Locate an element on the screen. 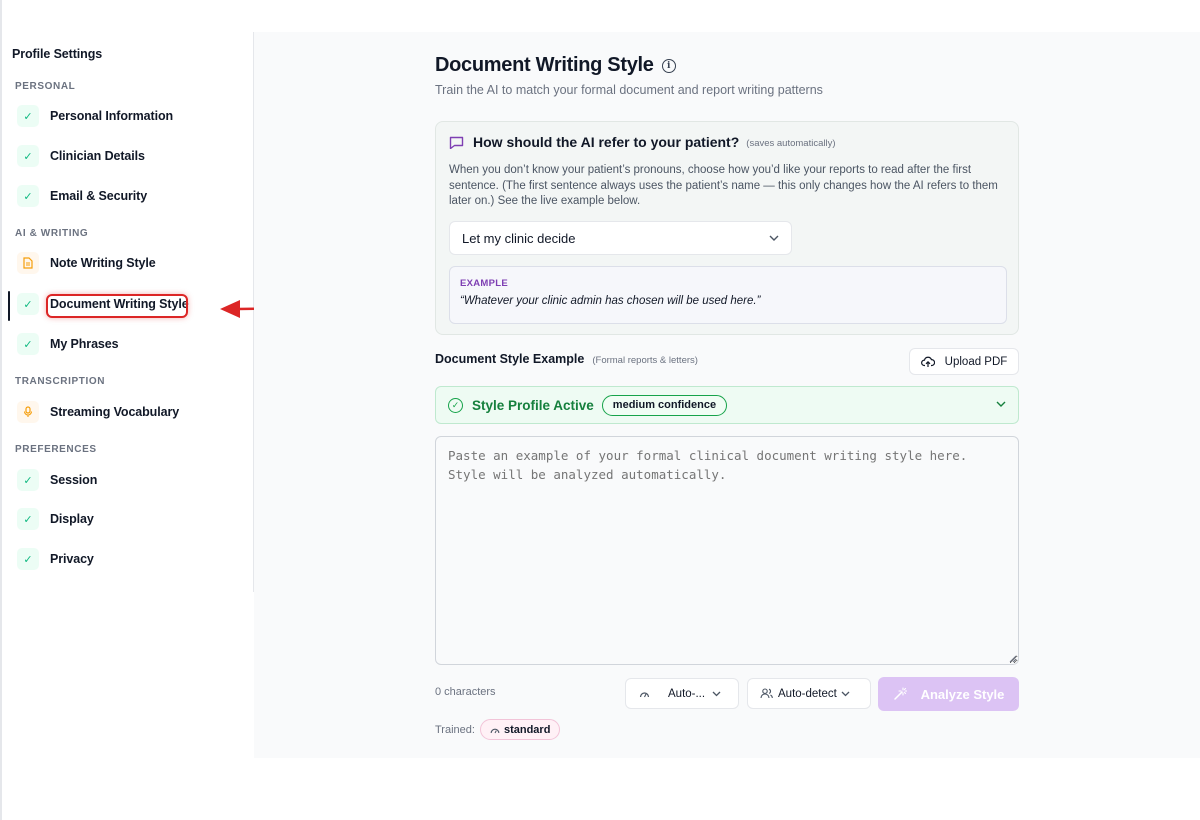  auto-detect-label: Auto-detect is located at coordinates (807, 693).